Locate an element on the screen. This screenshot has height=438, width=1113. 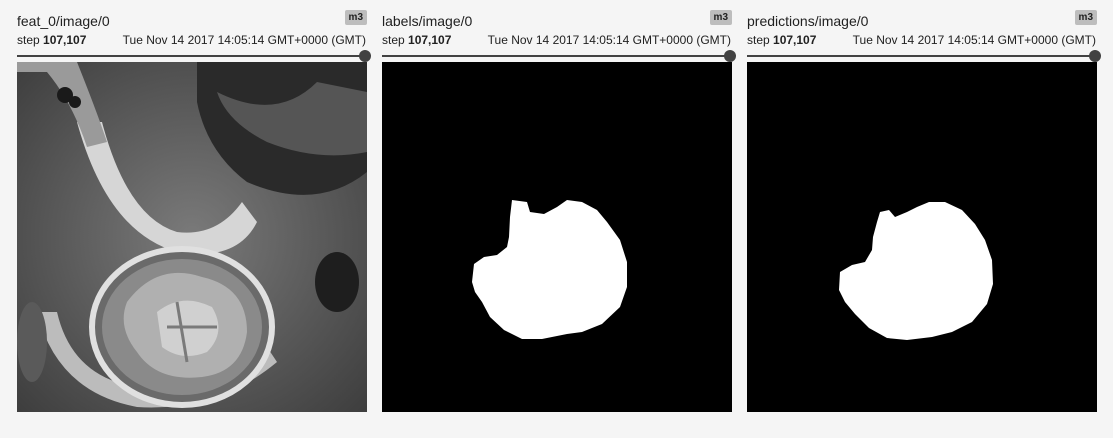
card-title: predictions/image/0 is located at coordinates (808, 21).